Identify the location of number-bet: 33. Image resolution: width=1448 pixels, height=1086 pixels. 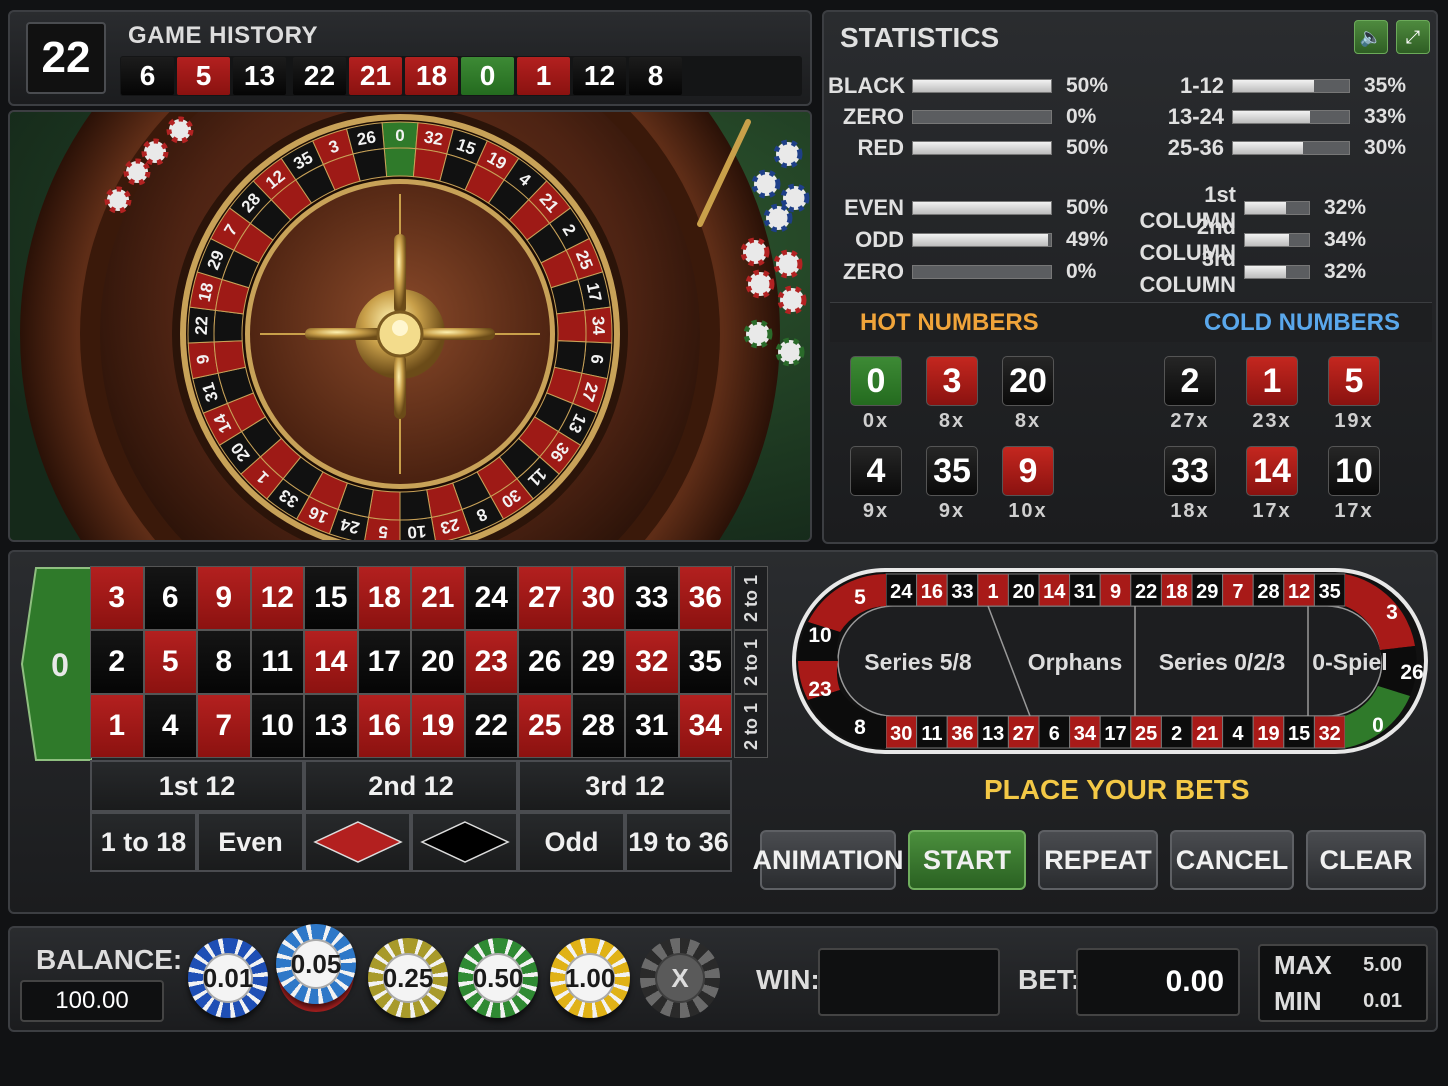
(652, 598).